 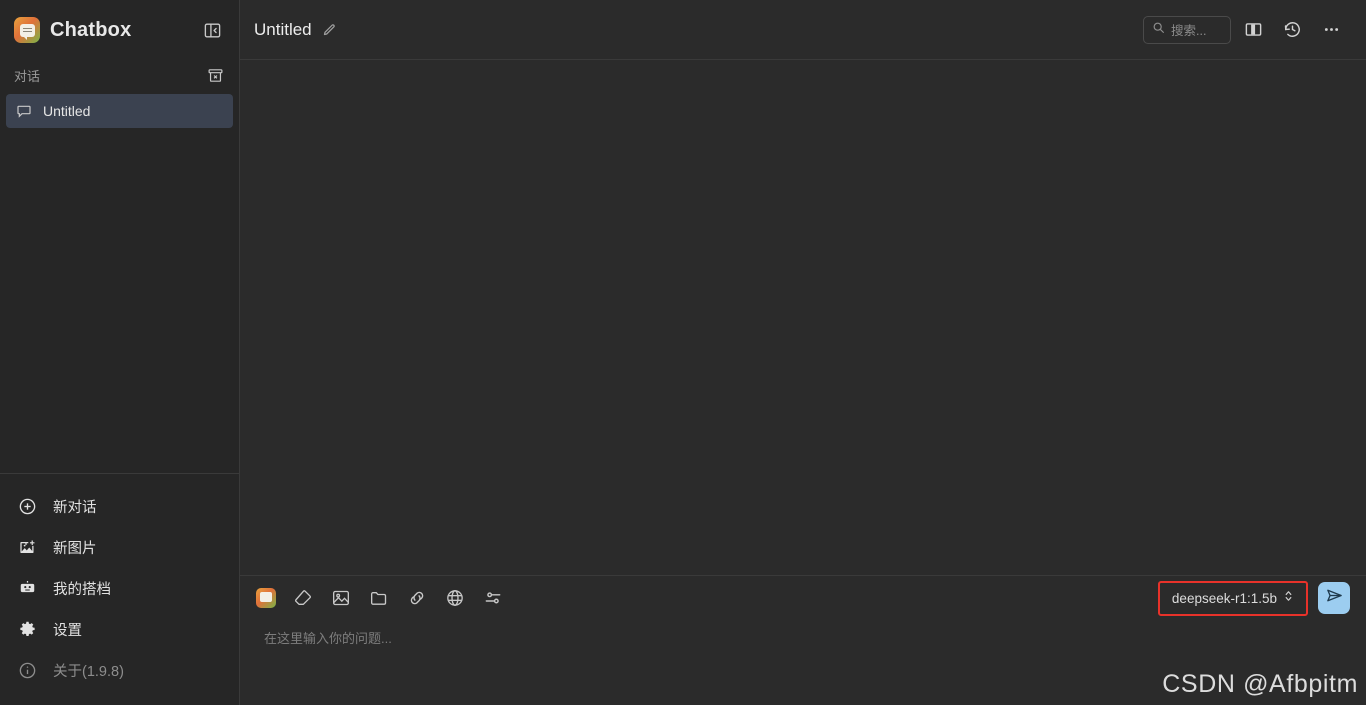 I want to click on gear-icon, so click(x=27, y=630).